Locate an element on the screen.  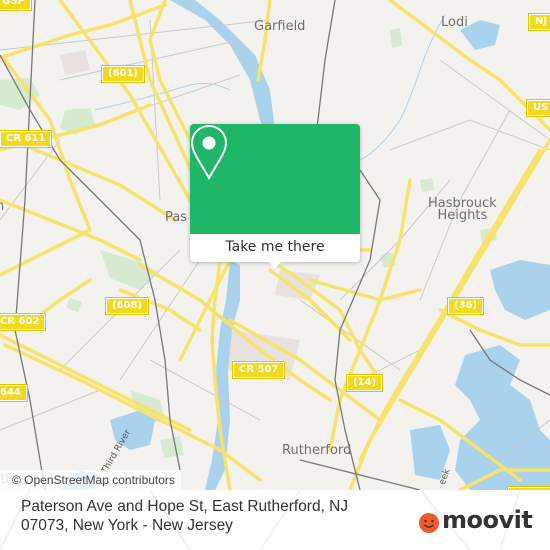
road-shield-608: (608) is located at coordinates (127, 306).